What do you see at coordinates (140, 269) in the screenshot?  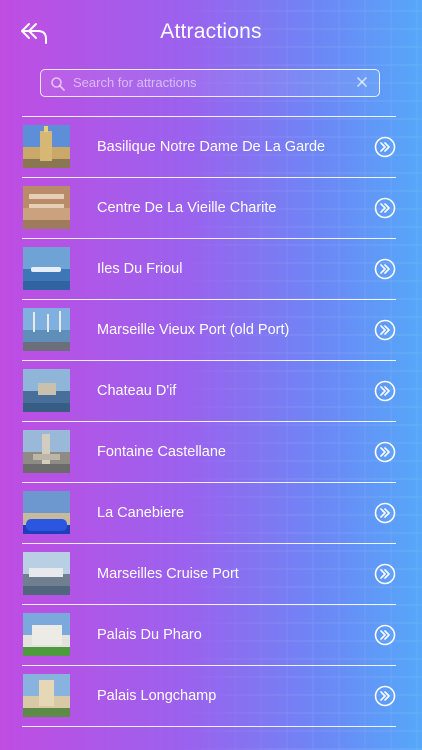 I see `attraction-name: Iles Du Frioul` at bounding box center [140, 269].